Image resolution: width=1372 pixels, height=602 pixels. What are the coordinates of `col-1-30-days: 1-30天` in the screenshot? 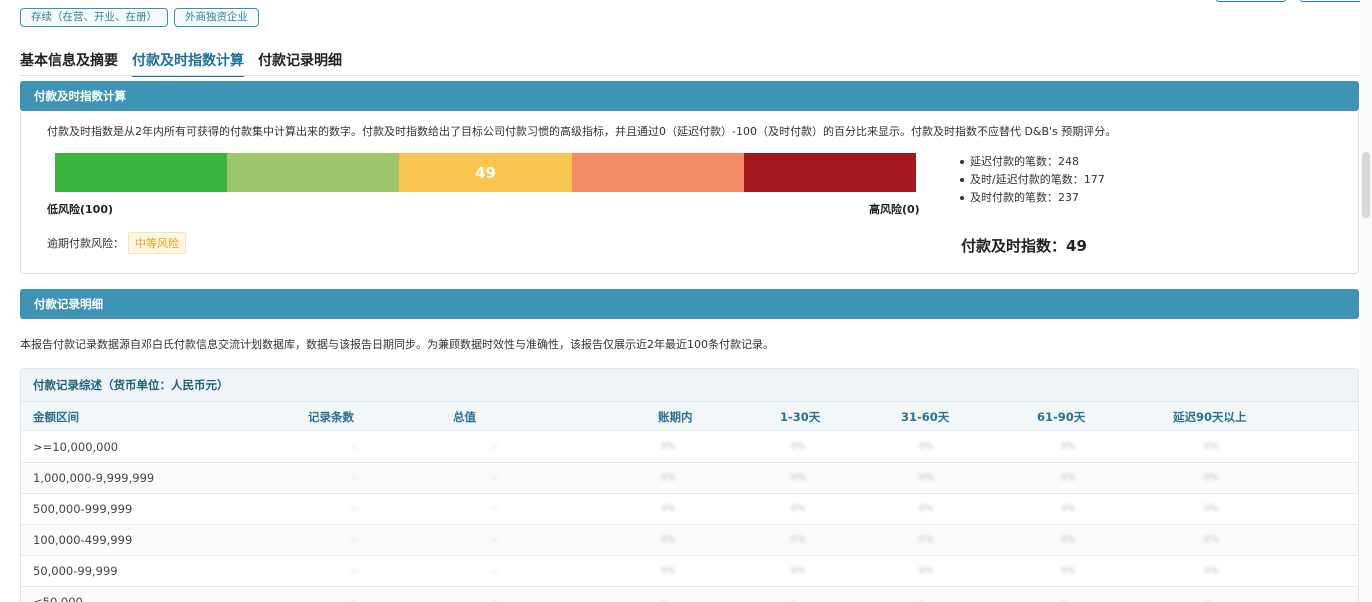 It's located at (800, 417).